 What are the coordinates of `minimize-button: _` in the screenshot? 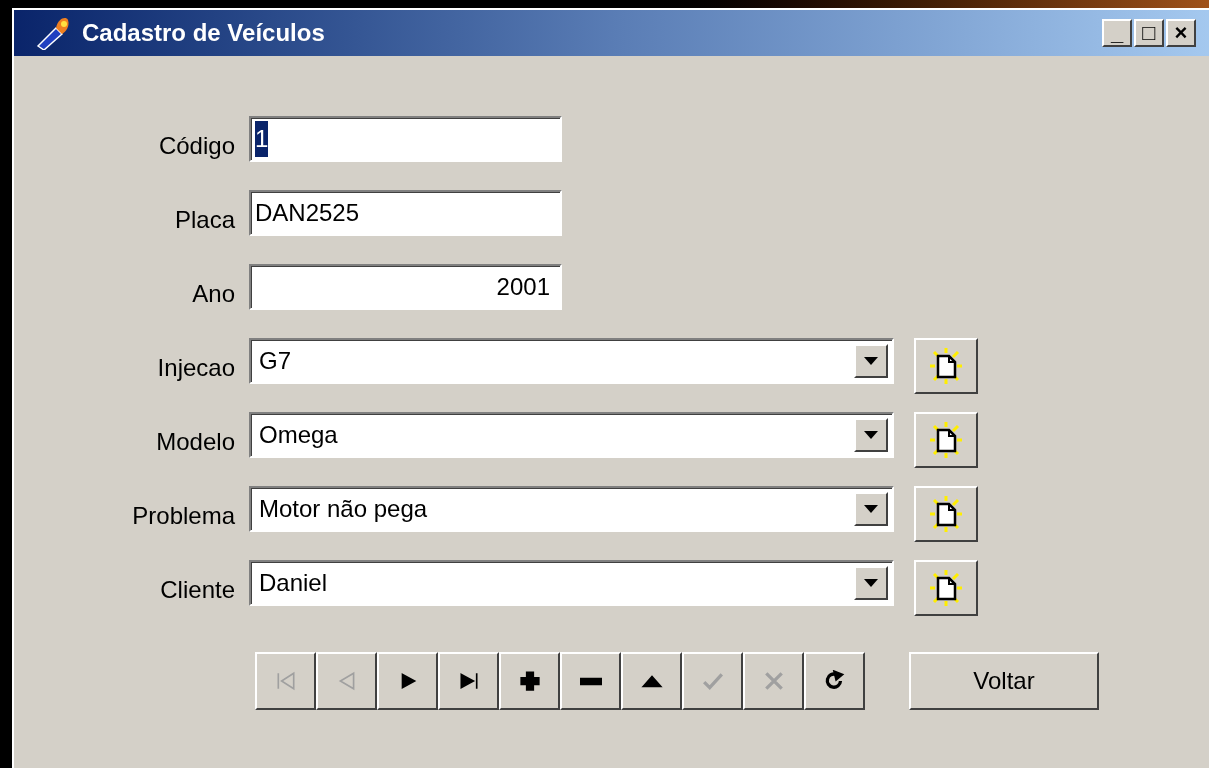 It's located at (1117, 33).